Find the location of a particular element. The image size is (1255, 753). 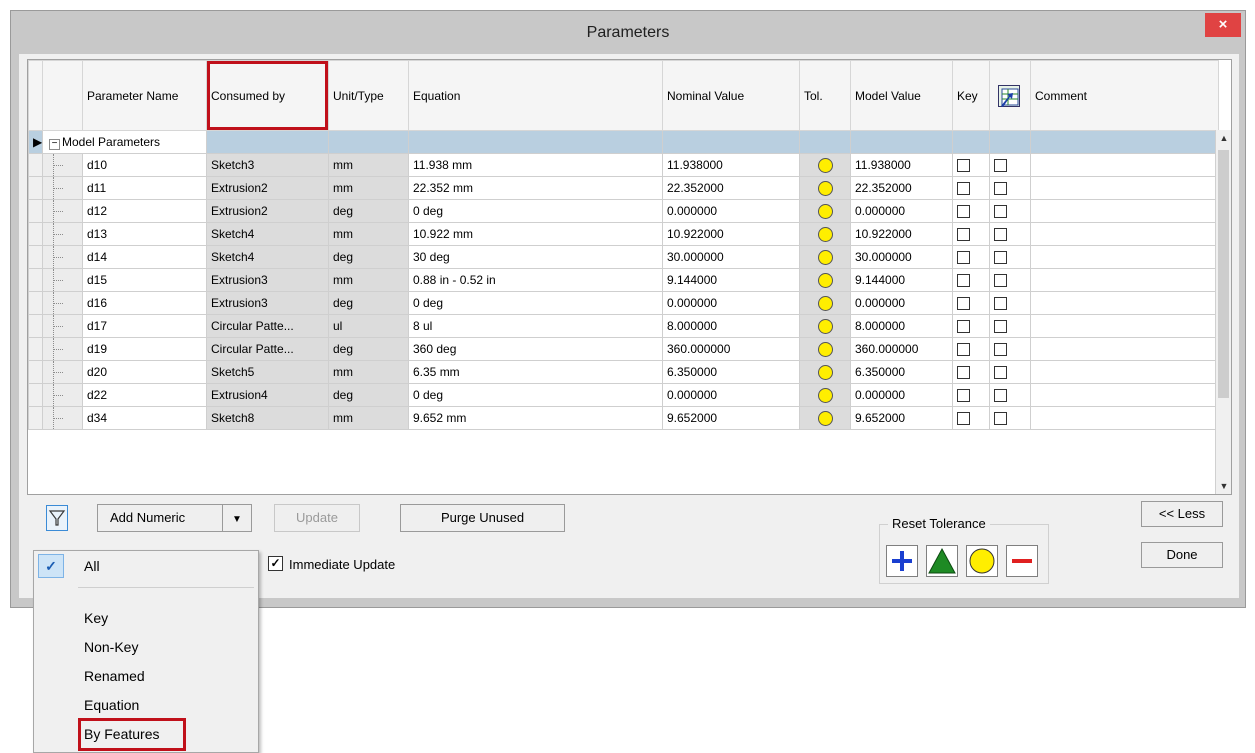

lower-tolerance-button is located at coordinates (1022, 561).